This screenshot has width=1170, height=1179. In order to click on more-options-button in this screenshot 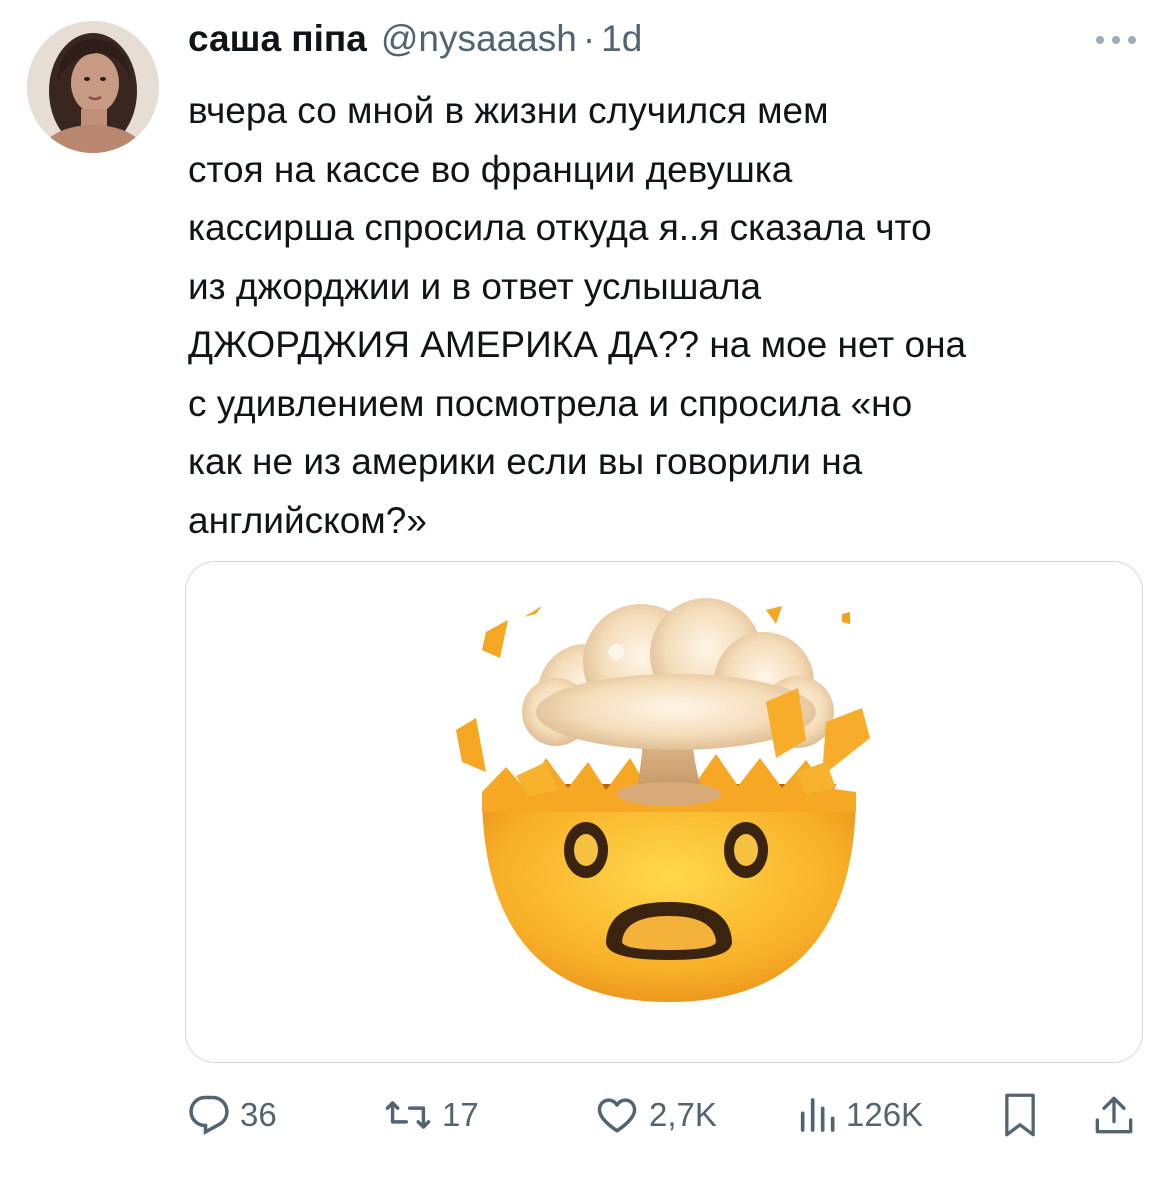, I will do `click(1116, 40)`.